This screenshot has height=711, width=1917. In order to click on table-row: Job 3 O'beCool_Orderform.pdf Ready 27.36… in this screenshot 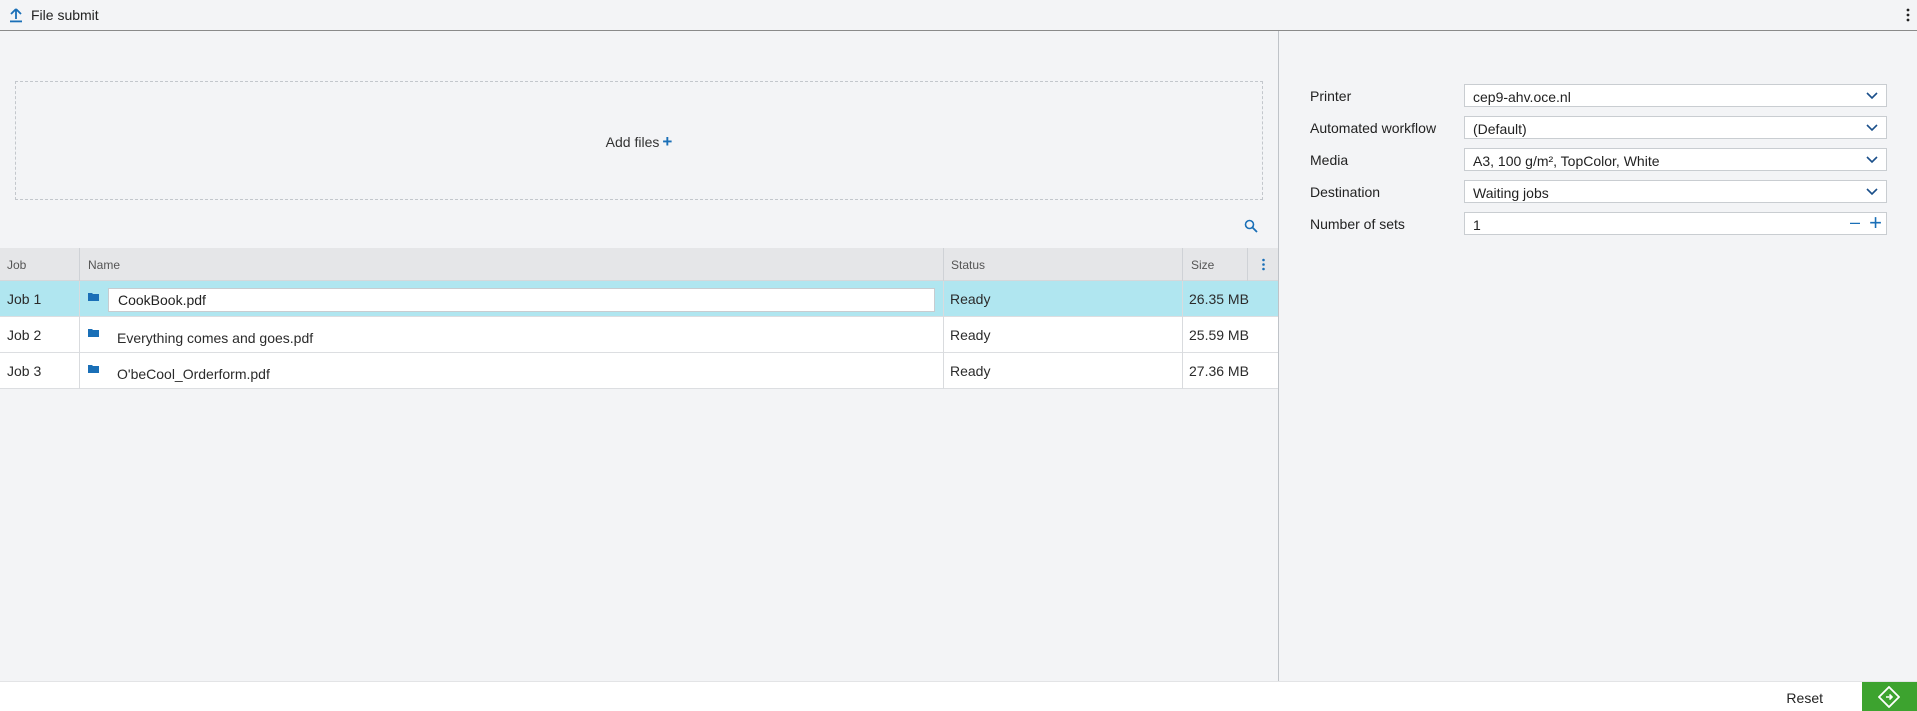, I will do `click(639, 371)`.